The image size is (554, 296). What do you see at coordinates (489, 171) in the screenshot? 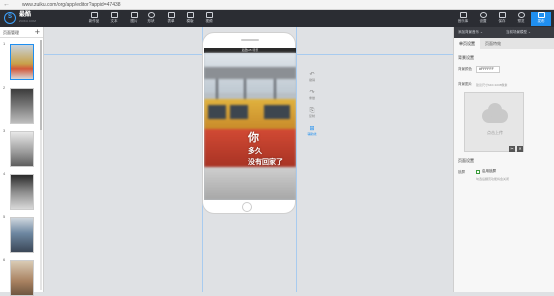
I see `lock-screen-option: 启用锁屏` at bounding box center [489, 171].